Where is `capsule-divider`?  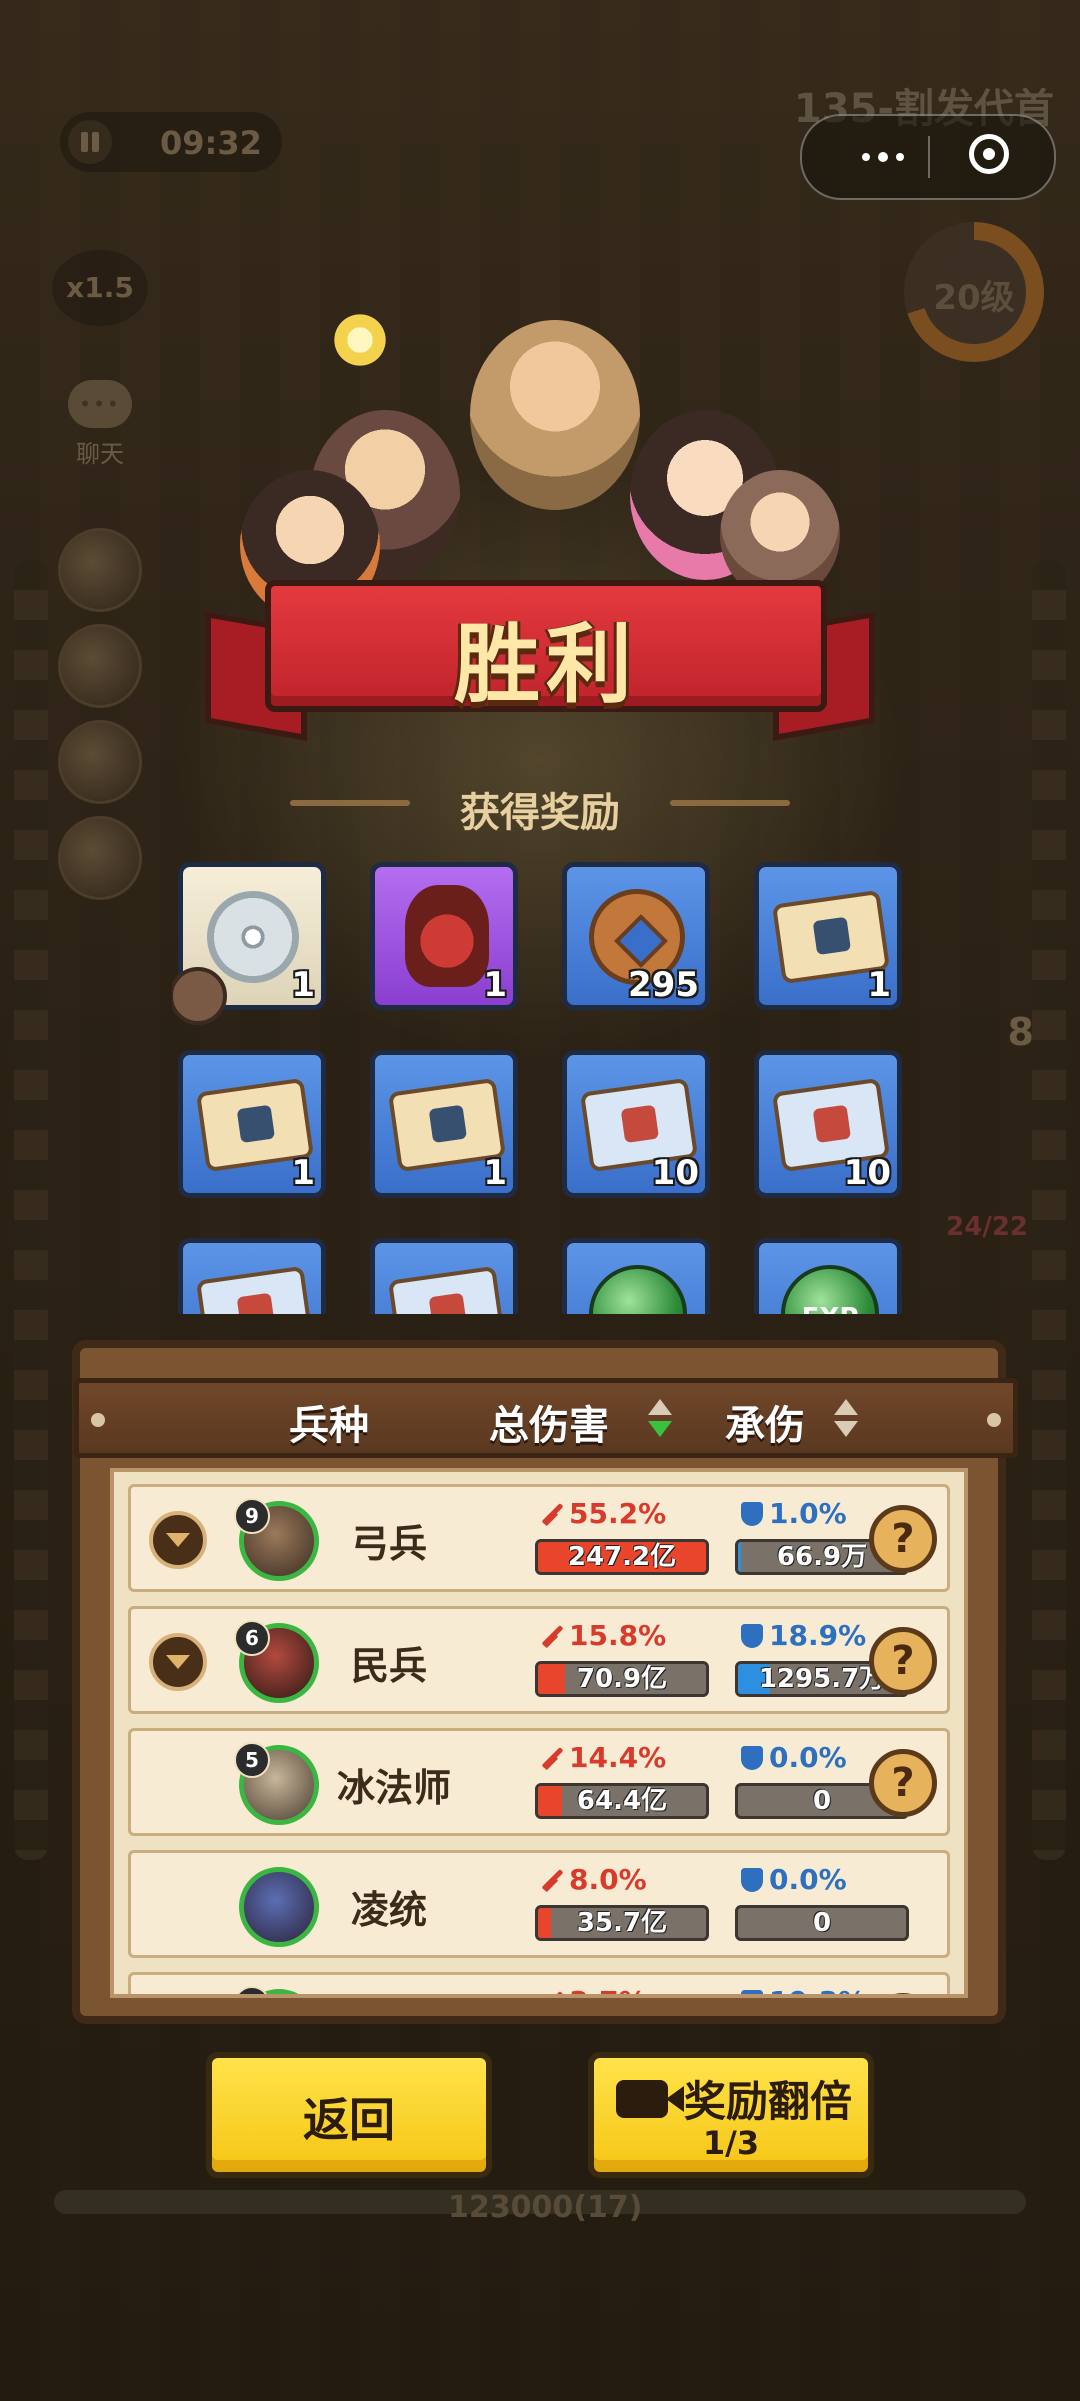
capsule-divider is located at coordinates (929, 157).